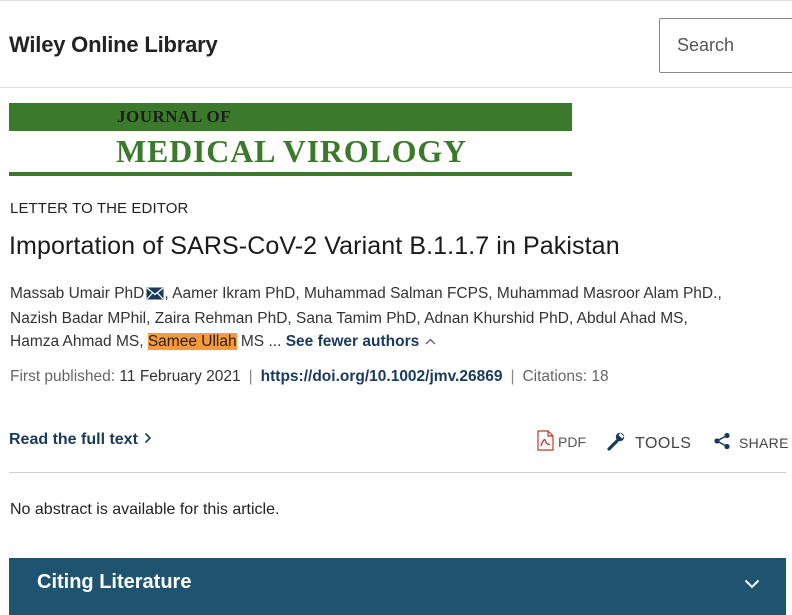 The height and width of the screenshot is (615, 792). What do you see at coordinates (430, 341) in the screenshot?
I see `chevron-up-icon` at bounding box center [430, 341].